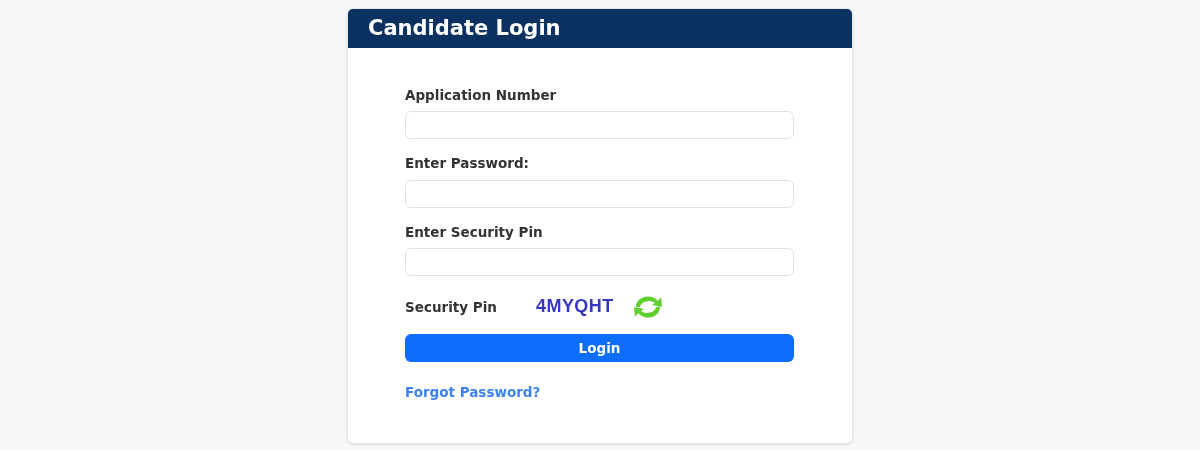 Image resolution: width=1200 pixels, height=450 pixels. I want to click on forgot-password-link: Forgot Password?, so click(473, 391).